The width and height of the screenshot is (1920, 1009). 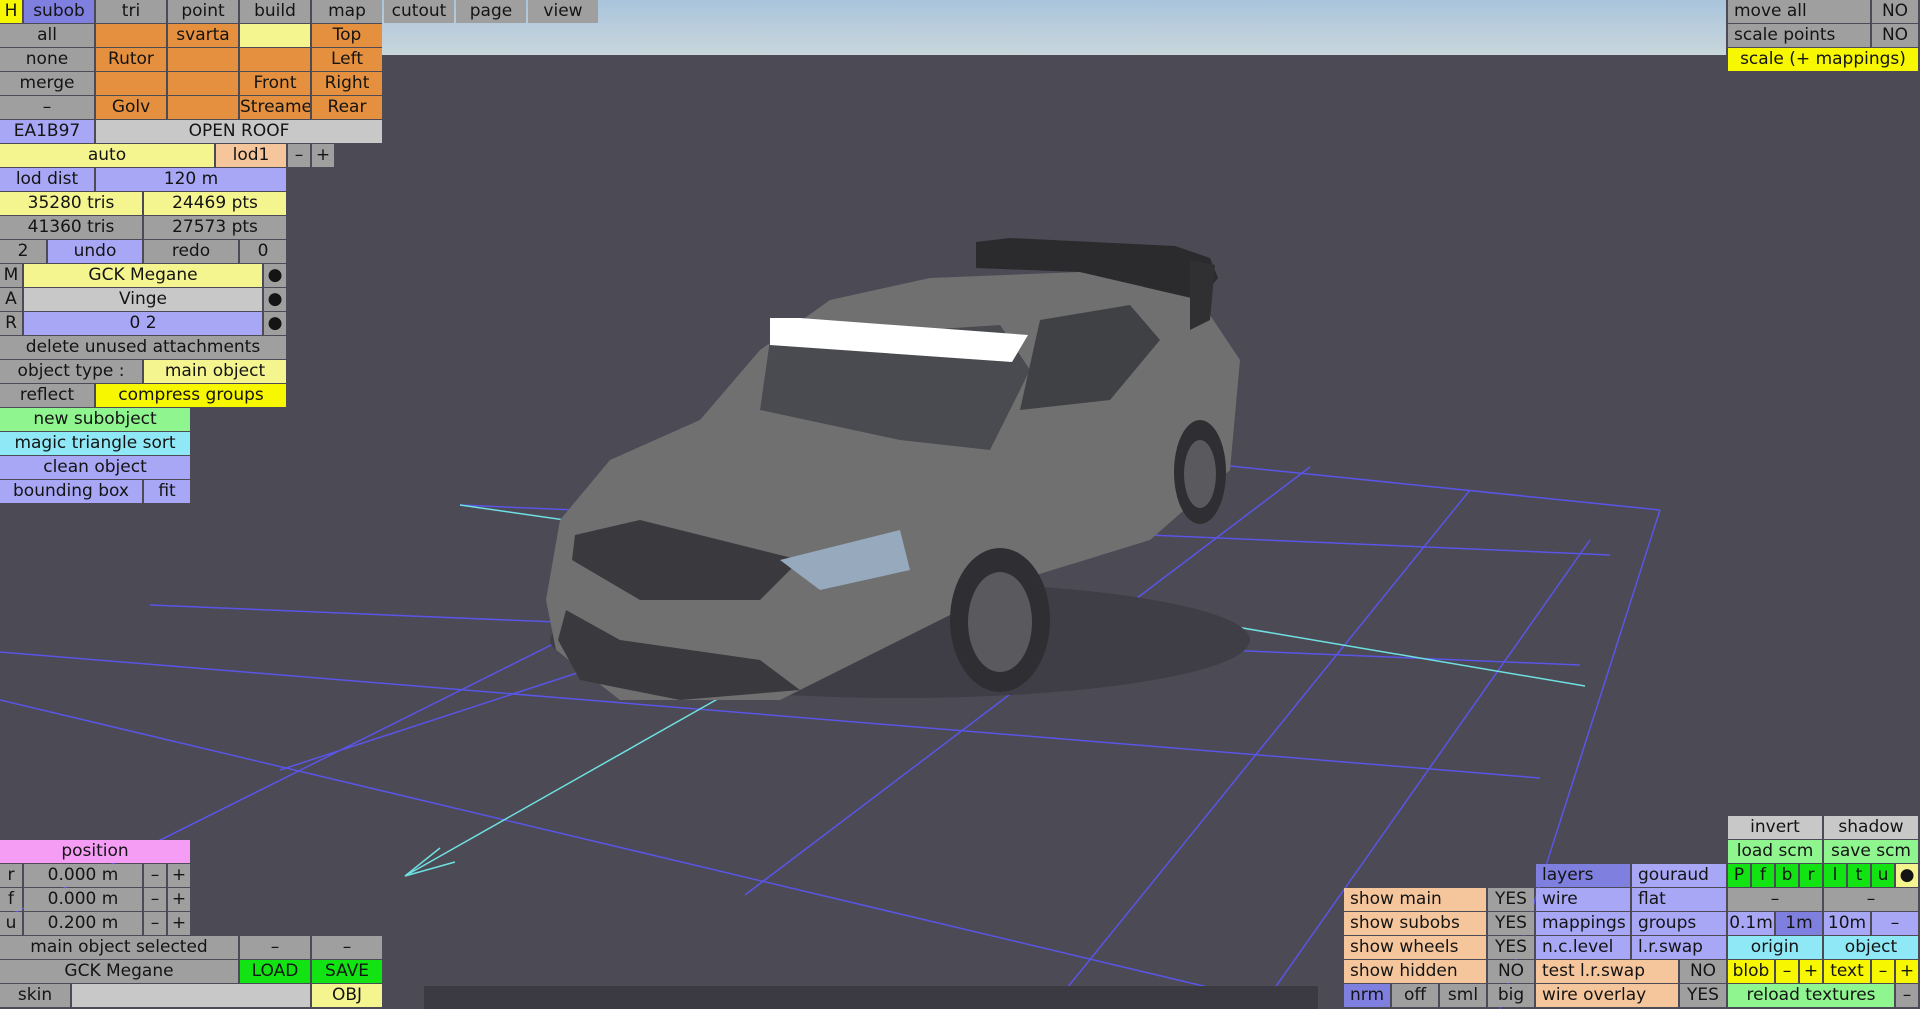 What do you see at coordinates (1811, 875) in the screenshot?
I see `view-r-button: r` at bounding box center [1811, 875].